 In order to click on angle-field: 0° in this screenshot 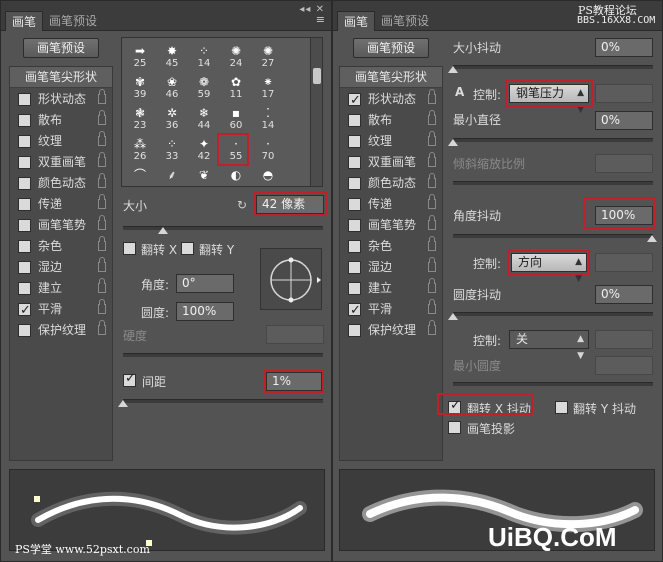, I will do `click(205, 283)`.